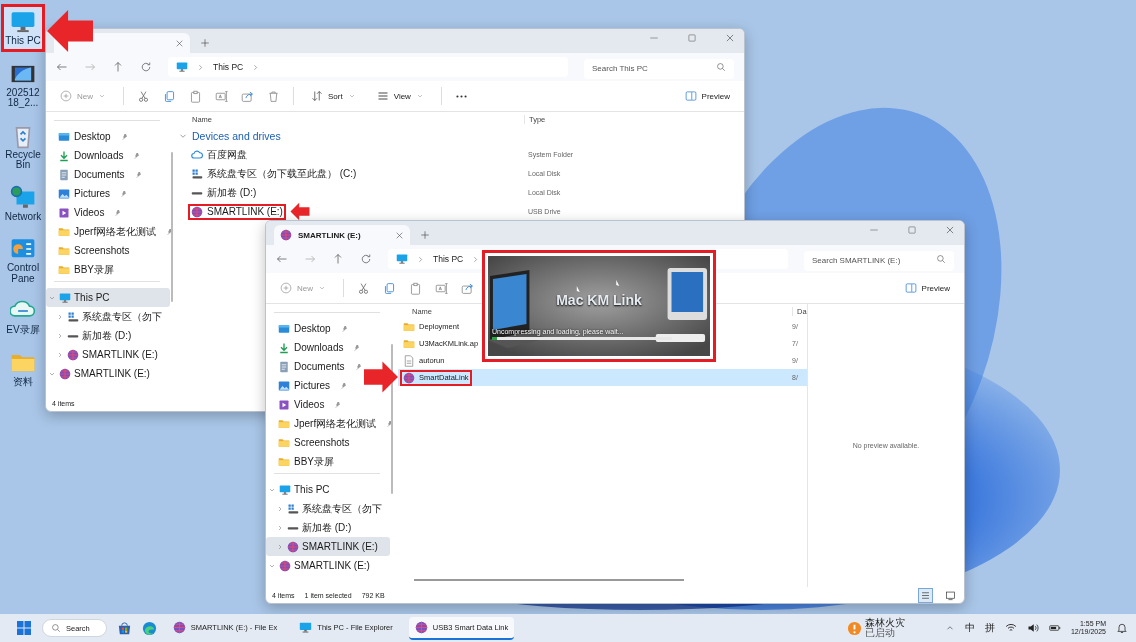  What do you see at coordinates (879, 633) in the screenshot?
I see `notification-status: 已启动` at bounding box center [879, 633].